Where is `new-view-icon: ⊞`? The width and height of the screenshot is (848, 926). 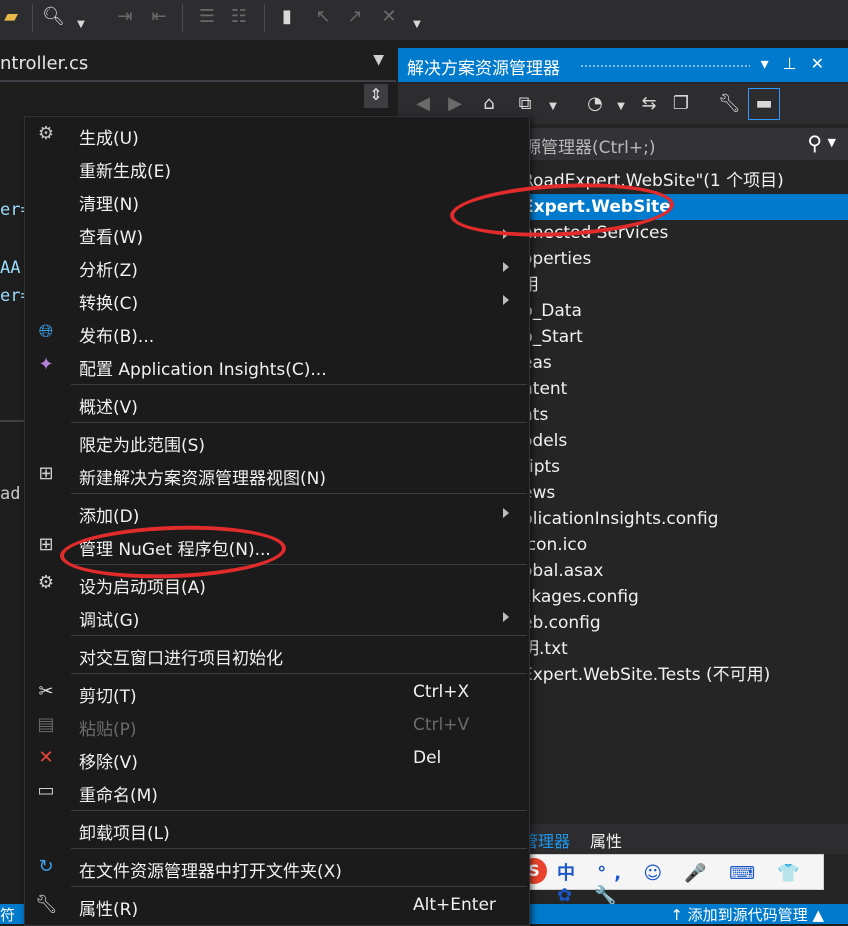
new-view-icon: ⊞ is located at coordinates (46, 473).